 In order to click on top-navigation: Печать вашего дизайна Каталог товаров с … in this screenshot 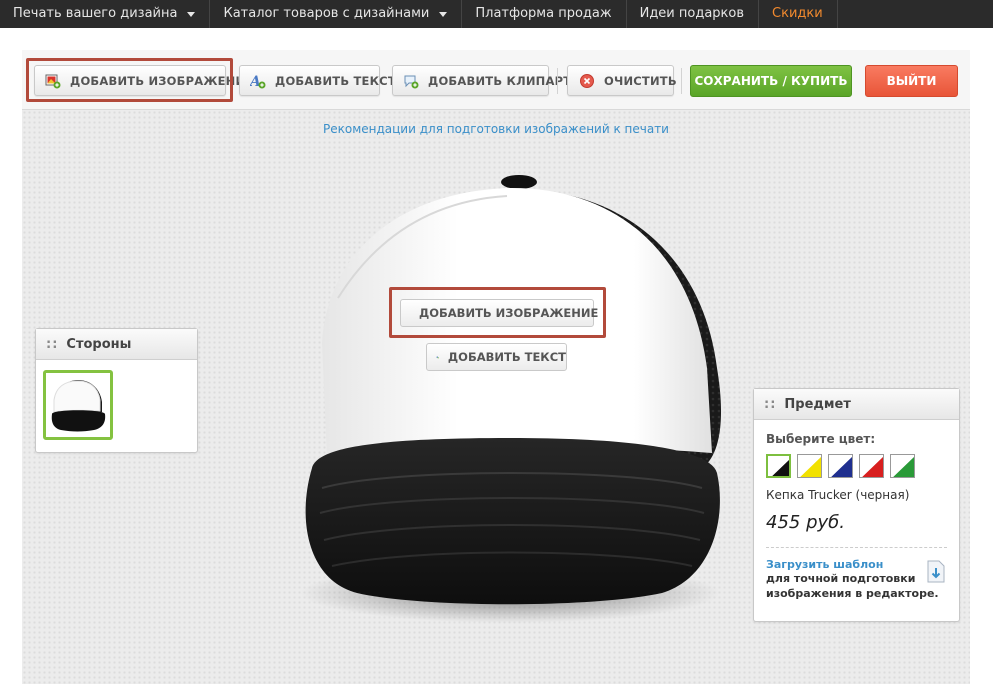, I will do `click(496, 14)`.